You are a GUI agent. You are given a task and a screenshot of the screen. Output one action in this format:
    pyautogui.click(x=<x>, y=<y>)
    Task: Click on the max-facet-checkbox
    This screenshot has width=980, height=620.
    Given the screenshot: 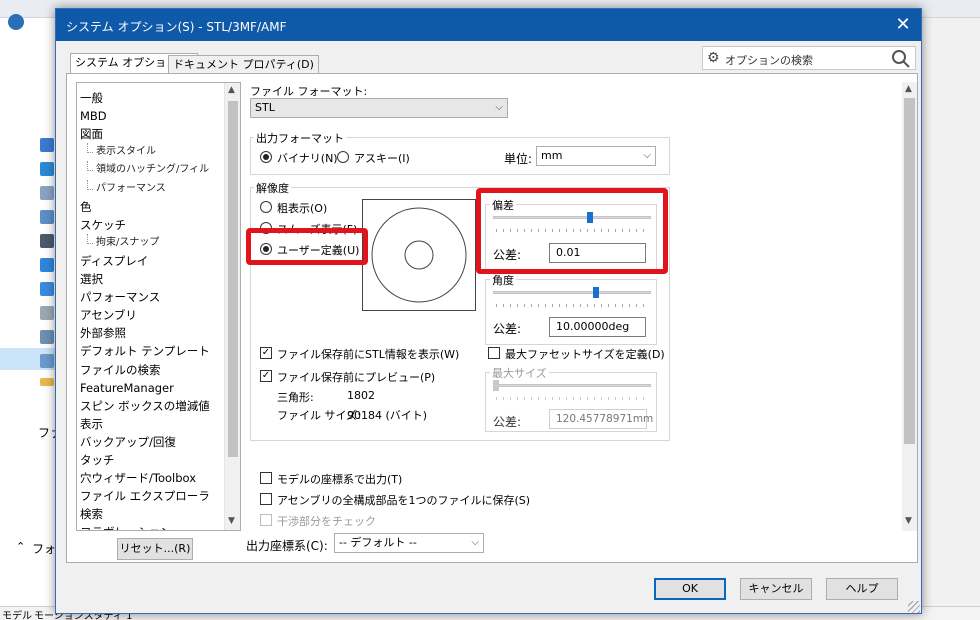 What is the action you would take?
    pyautogui.click(x=494, y=353)
    